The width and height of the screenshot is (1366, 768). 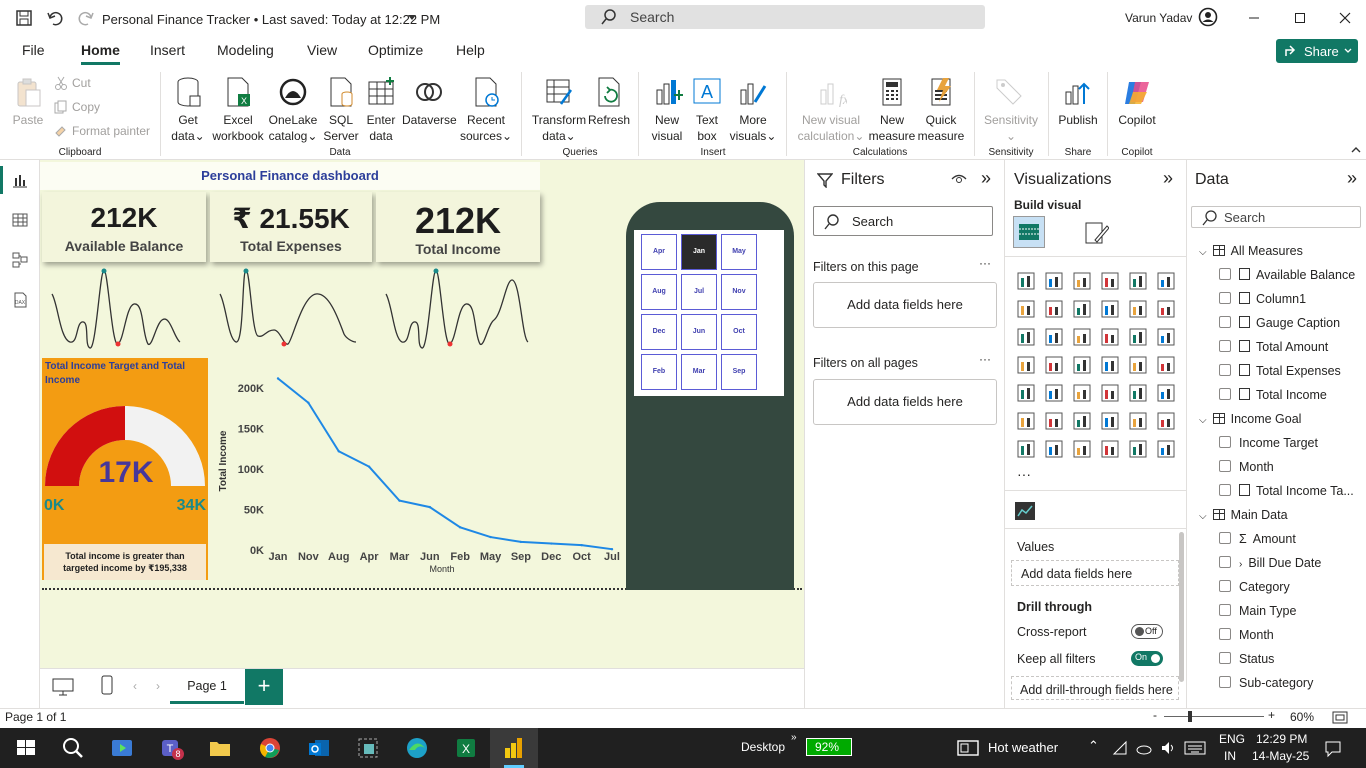 What do you see at coordinates (167, 50) in the screenshot?
I see `tab-insert: Insert` at bounding box center [167, 50].